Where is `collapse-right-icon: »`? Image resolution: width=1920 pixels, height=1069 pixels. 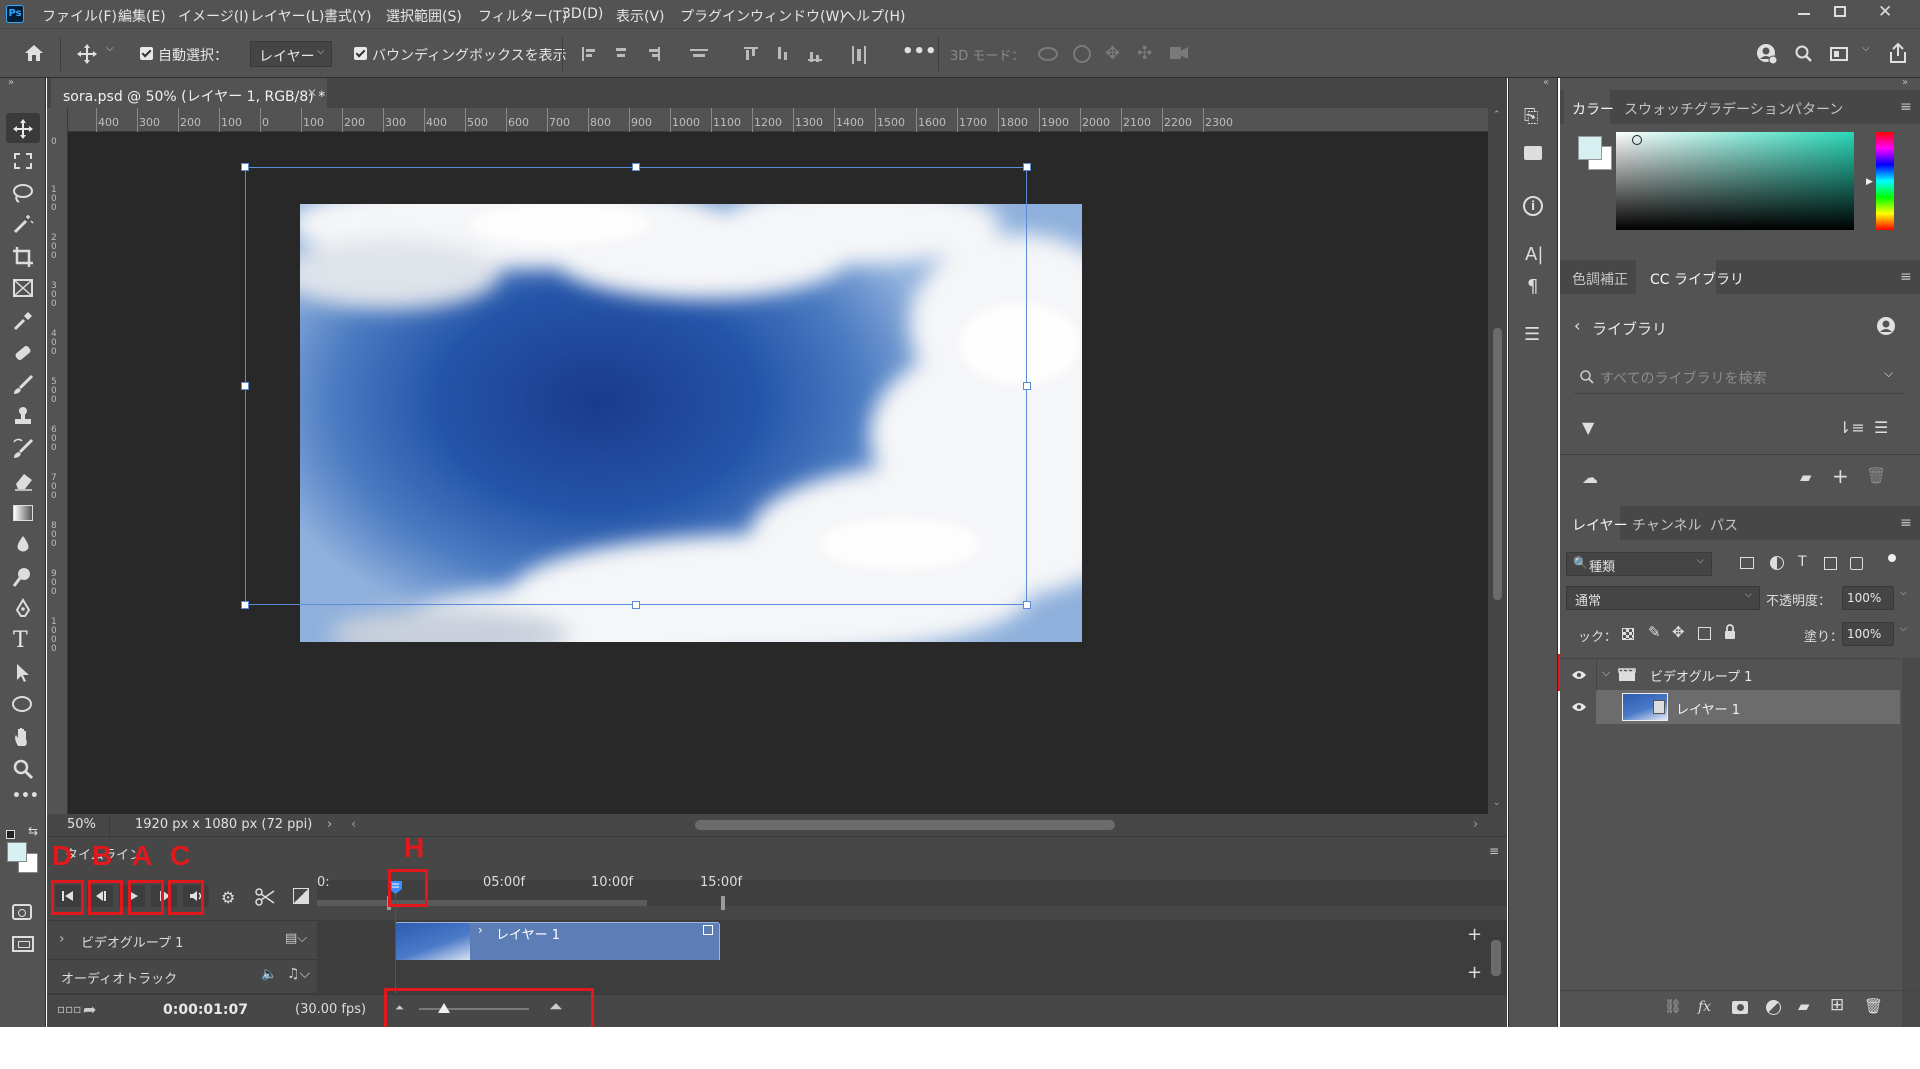 collapse-right-icon: » is located at coordinates (1905, 82).